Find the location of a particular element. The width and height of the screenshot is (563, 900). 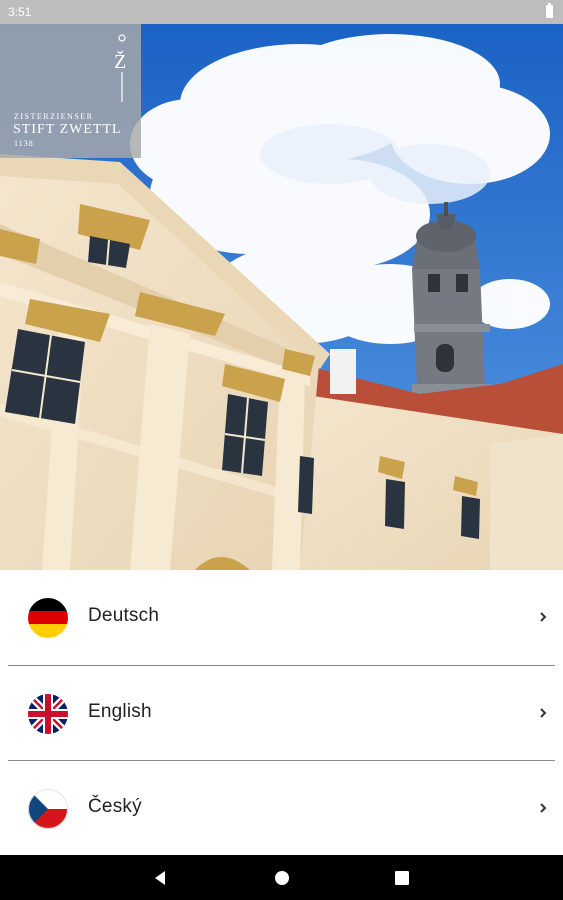

language-item-cesky: Český is located at coordinates (281, 808).